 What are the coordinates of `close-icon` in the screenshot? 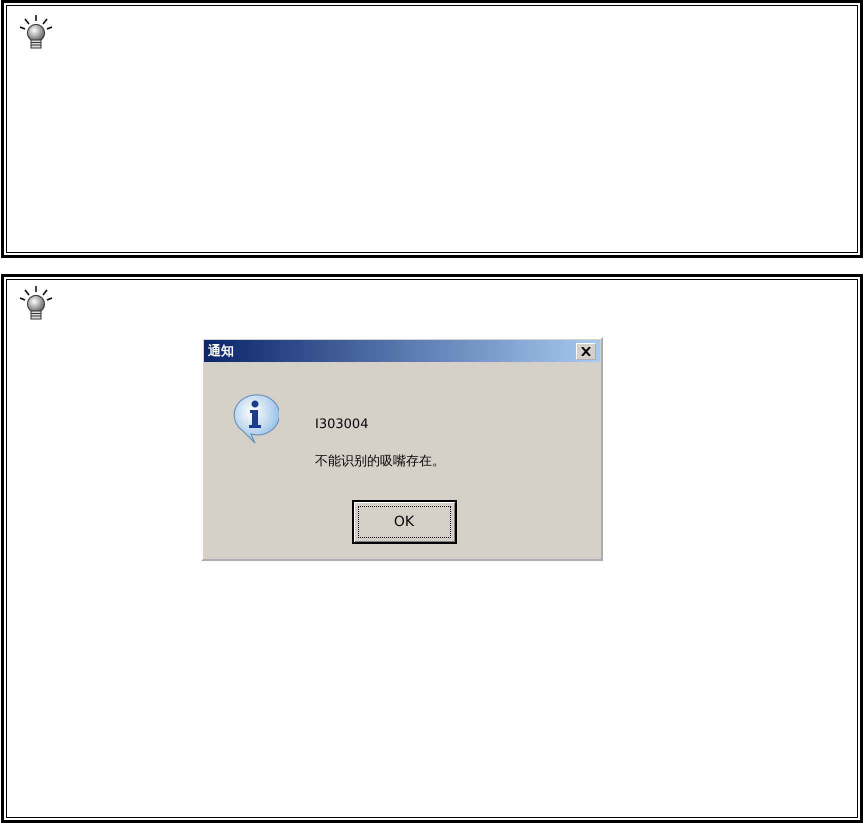 It's located at (586, 351).